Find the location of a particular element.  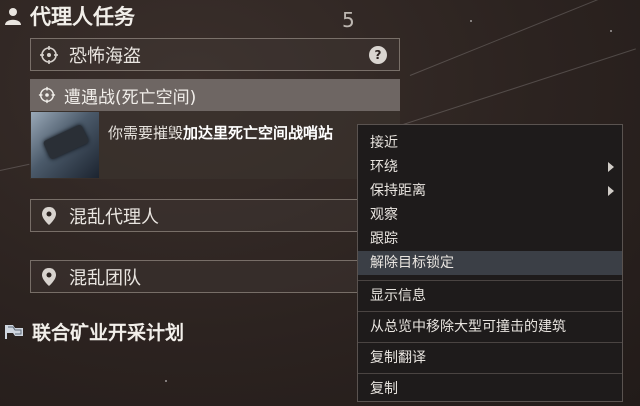

mission-item-label: 混乱团队 is located at coordinates (105, 278).